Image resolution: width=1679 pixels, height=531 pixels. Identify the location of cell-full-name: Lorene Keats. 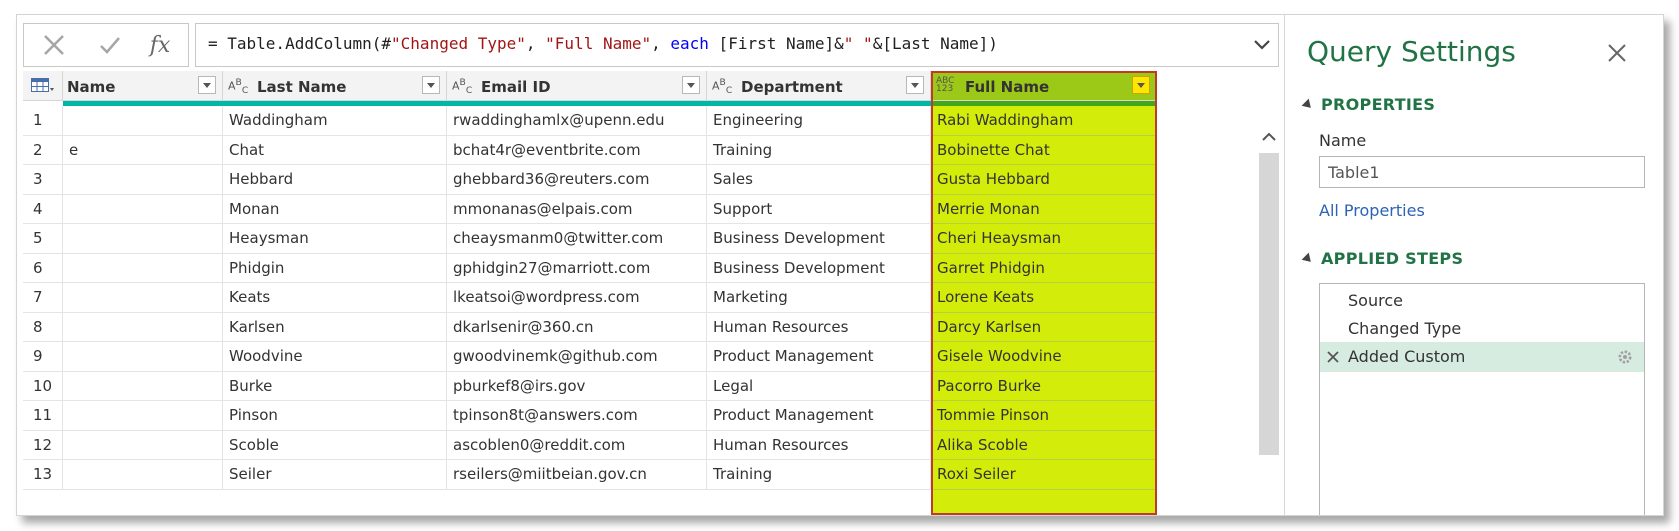
(1044, 298).